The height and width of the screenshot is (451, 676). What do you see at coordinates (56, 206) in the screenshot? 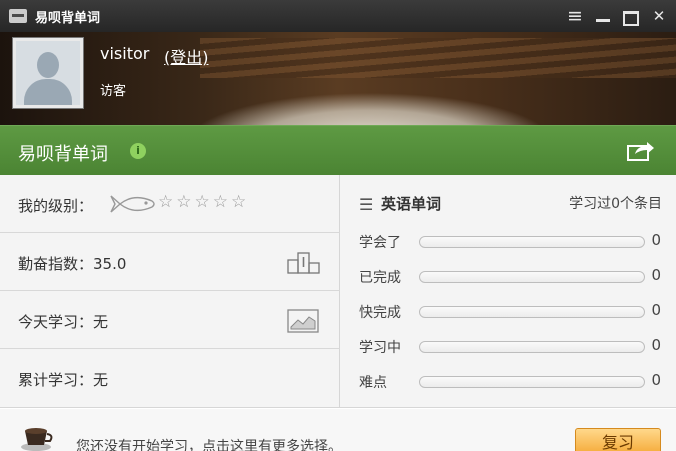
I see `level-label: 我的级别：` at bounding box center [56, 206].